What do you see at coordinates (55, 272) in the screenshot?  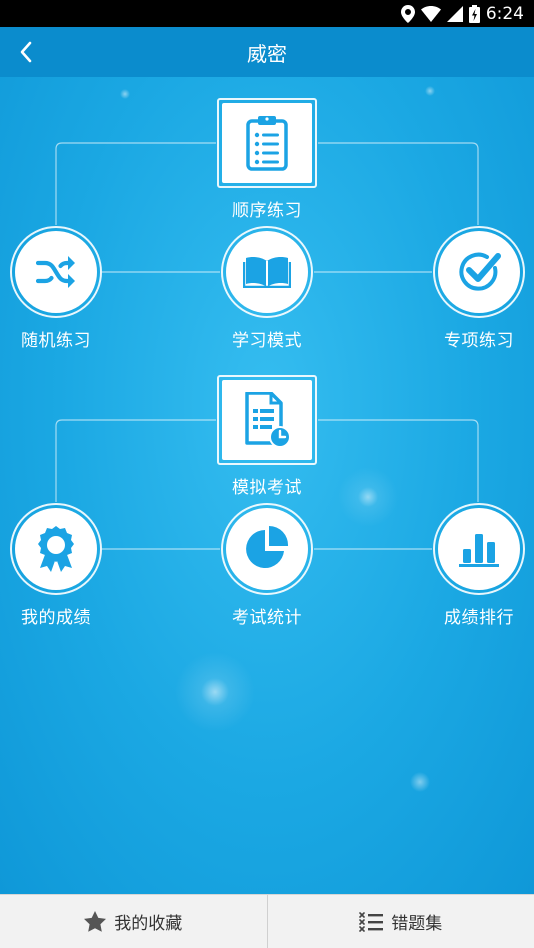 I see `shuffle-icon` at bounding box center [55, 272].